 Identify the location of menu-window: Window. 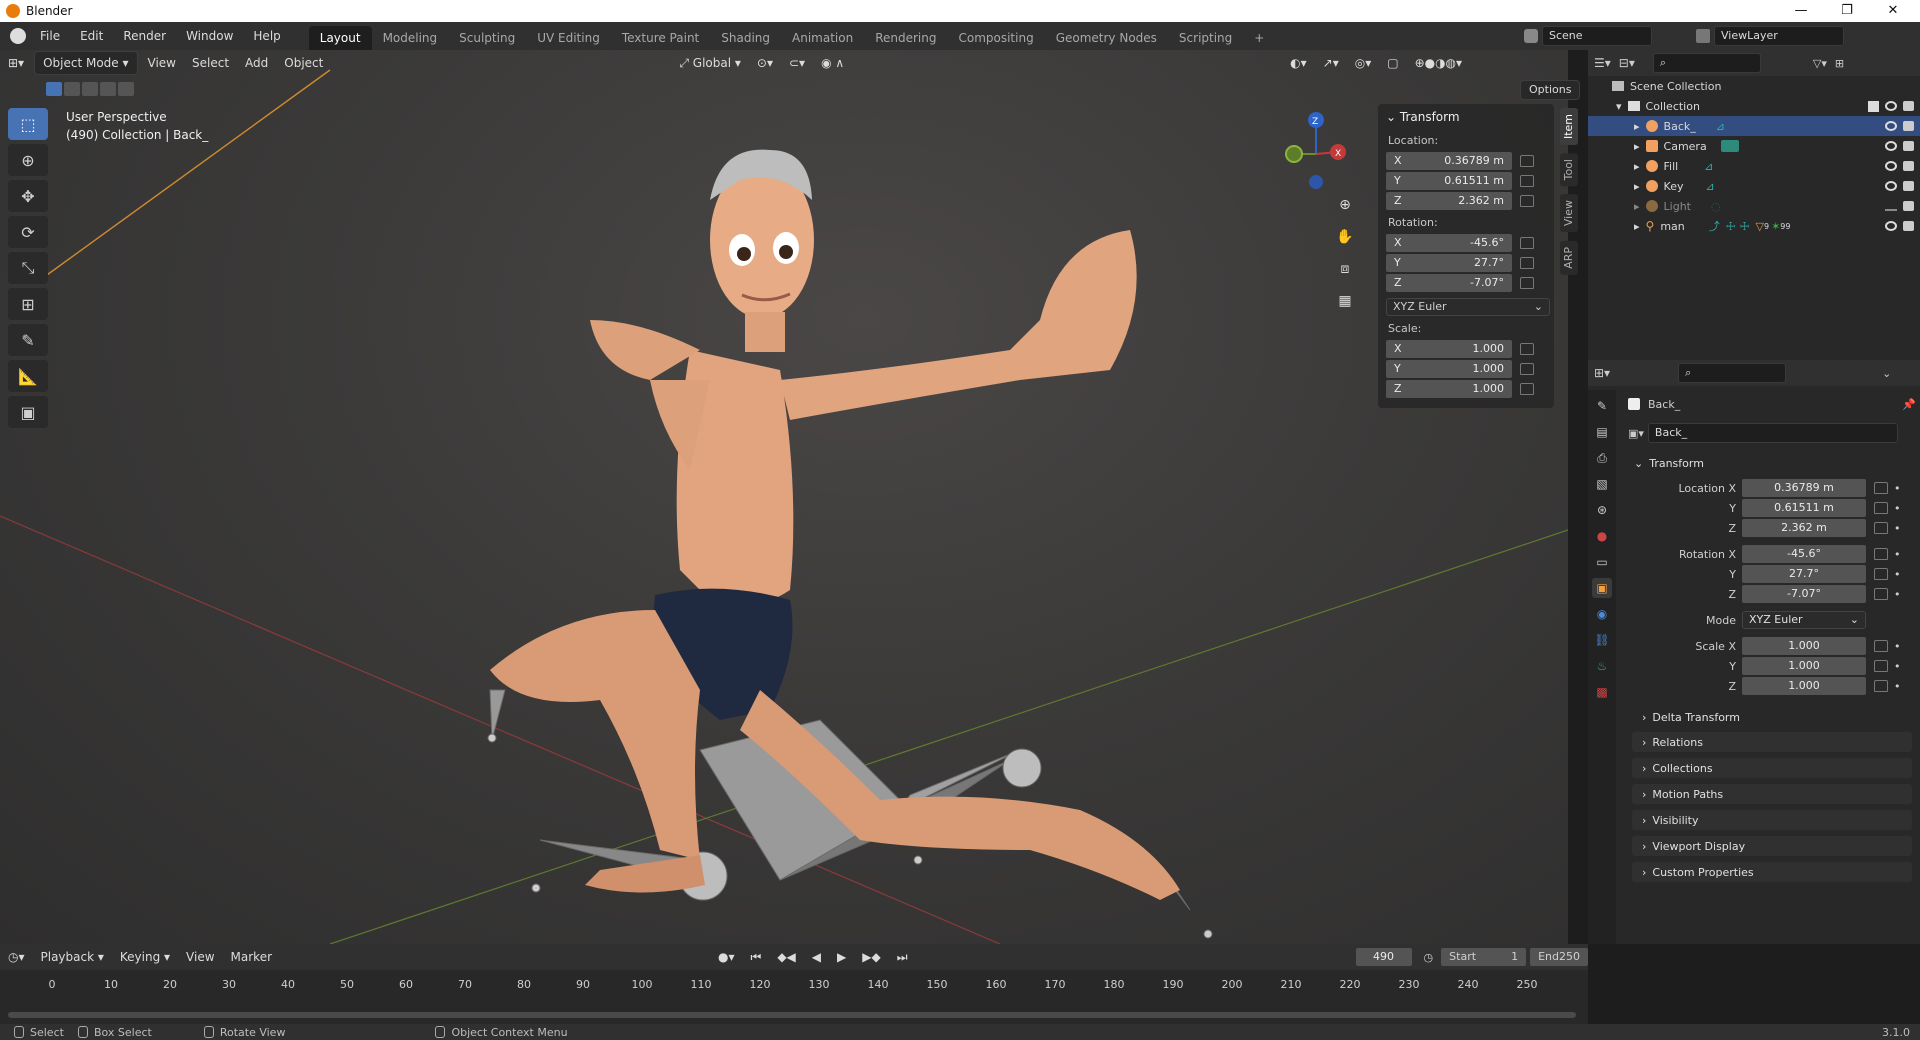
(209, 36).